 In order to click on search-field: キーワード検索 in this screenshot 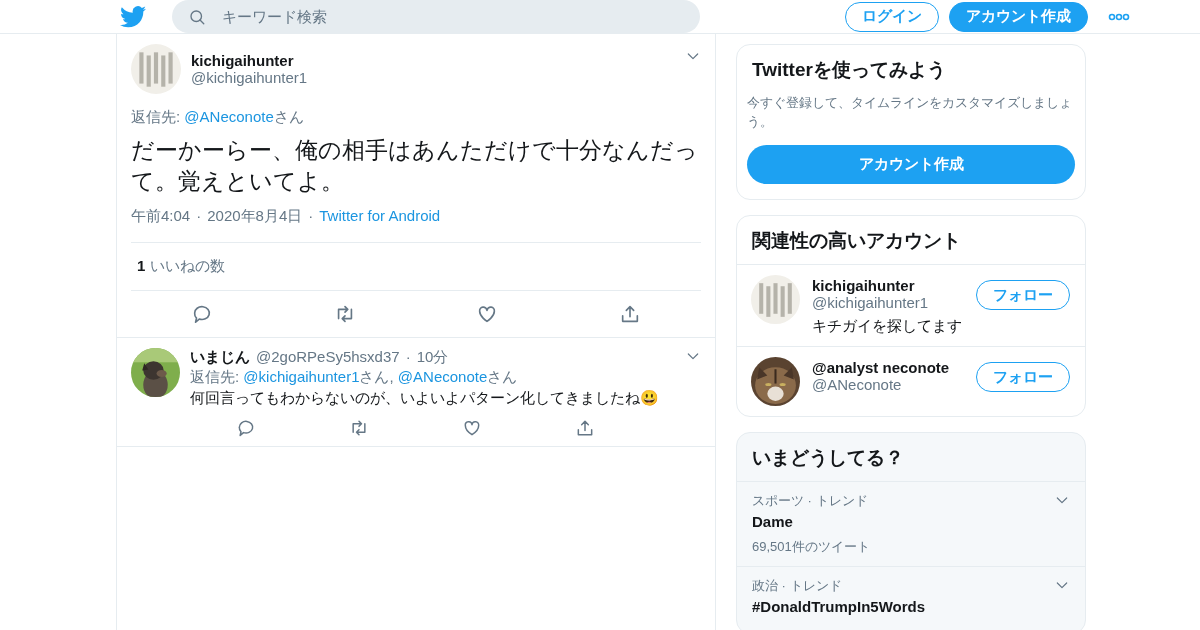, I will do `click(436, 16)`.